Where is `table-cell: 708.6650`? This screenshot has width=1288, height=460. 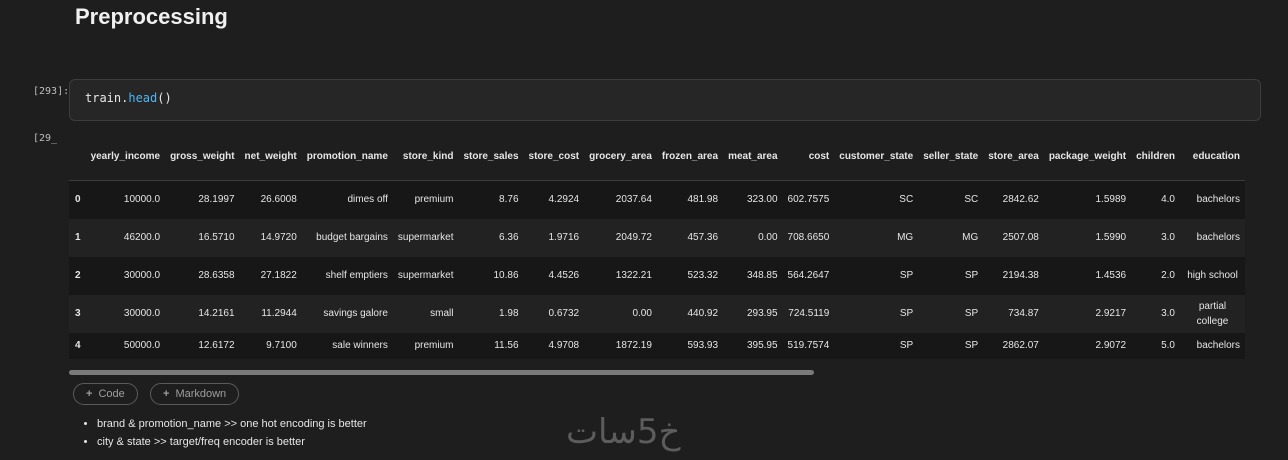
table-cell: 708.6650 is located at coordinates (808, 237).